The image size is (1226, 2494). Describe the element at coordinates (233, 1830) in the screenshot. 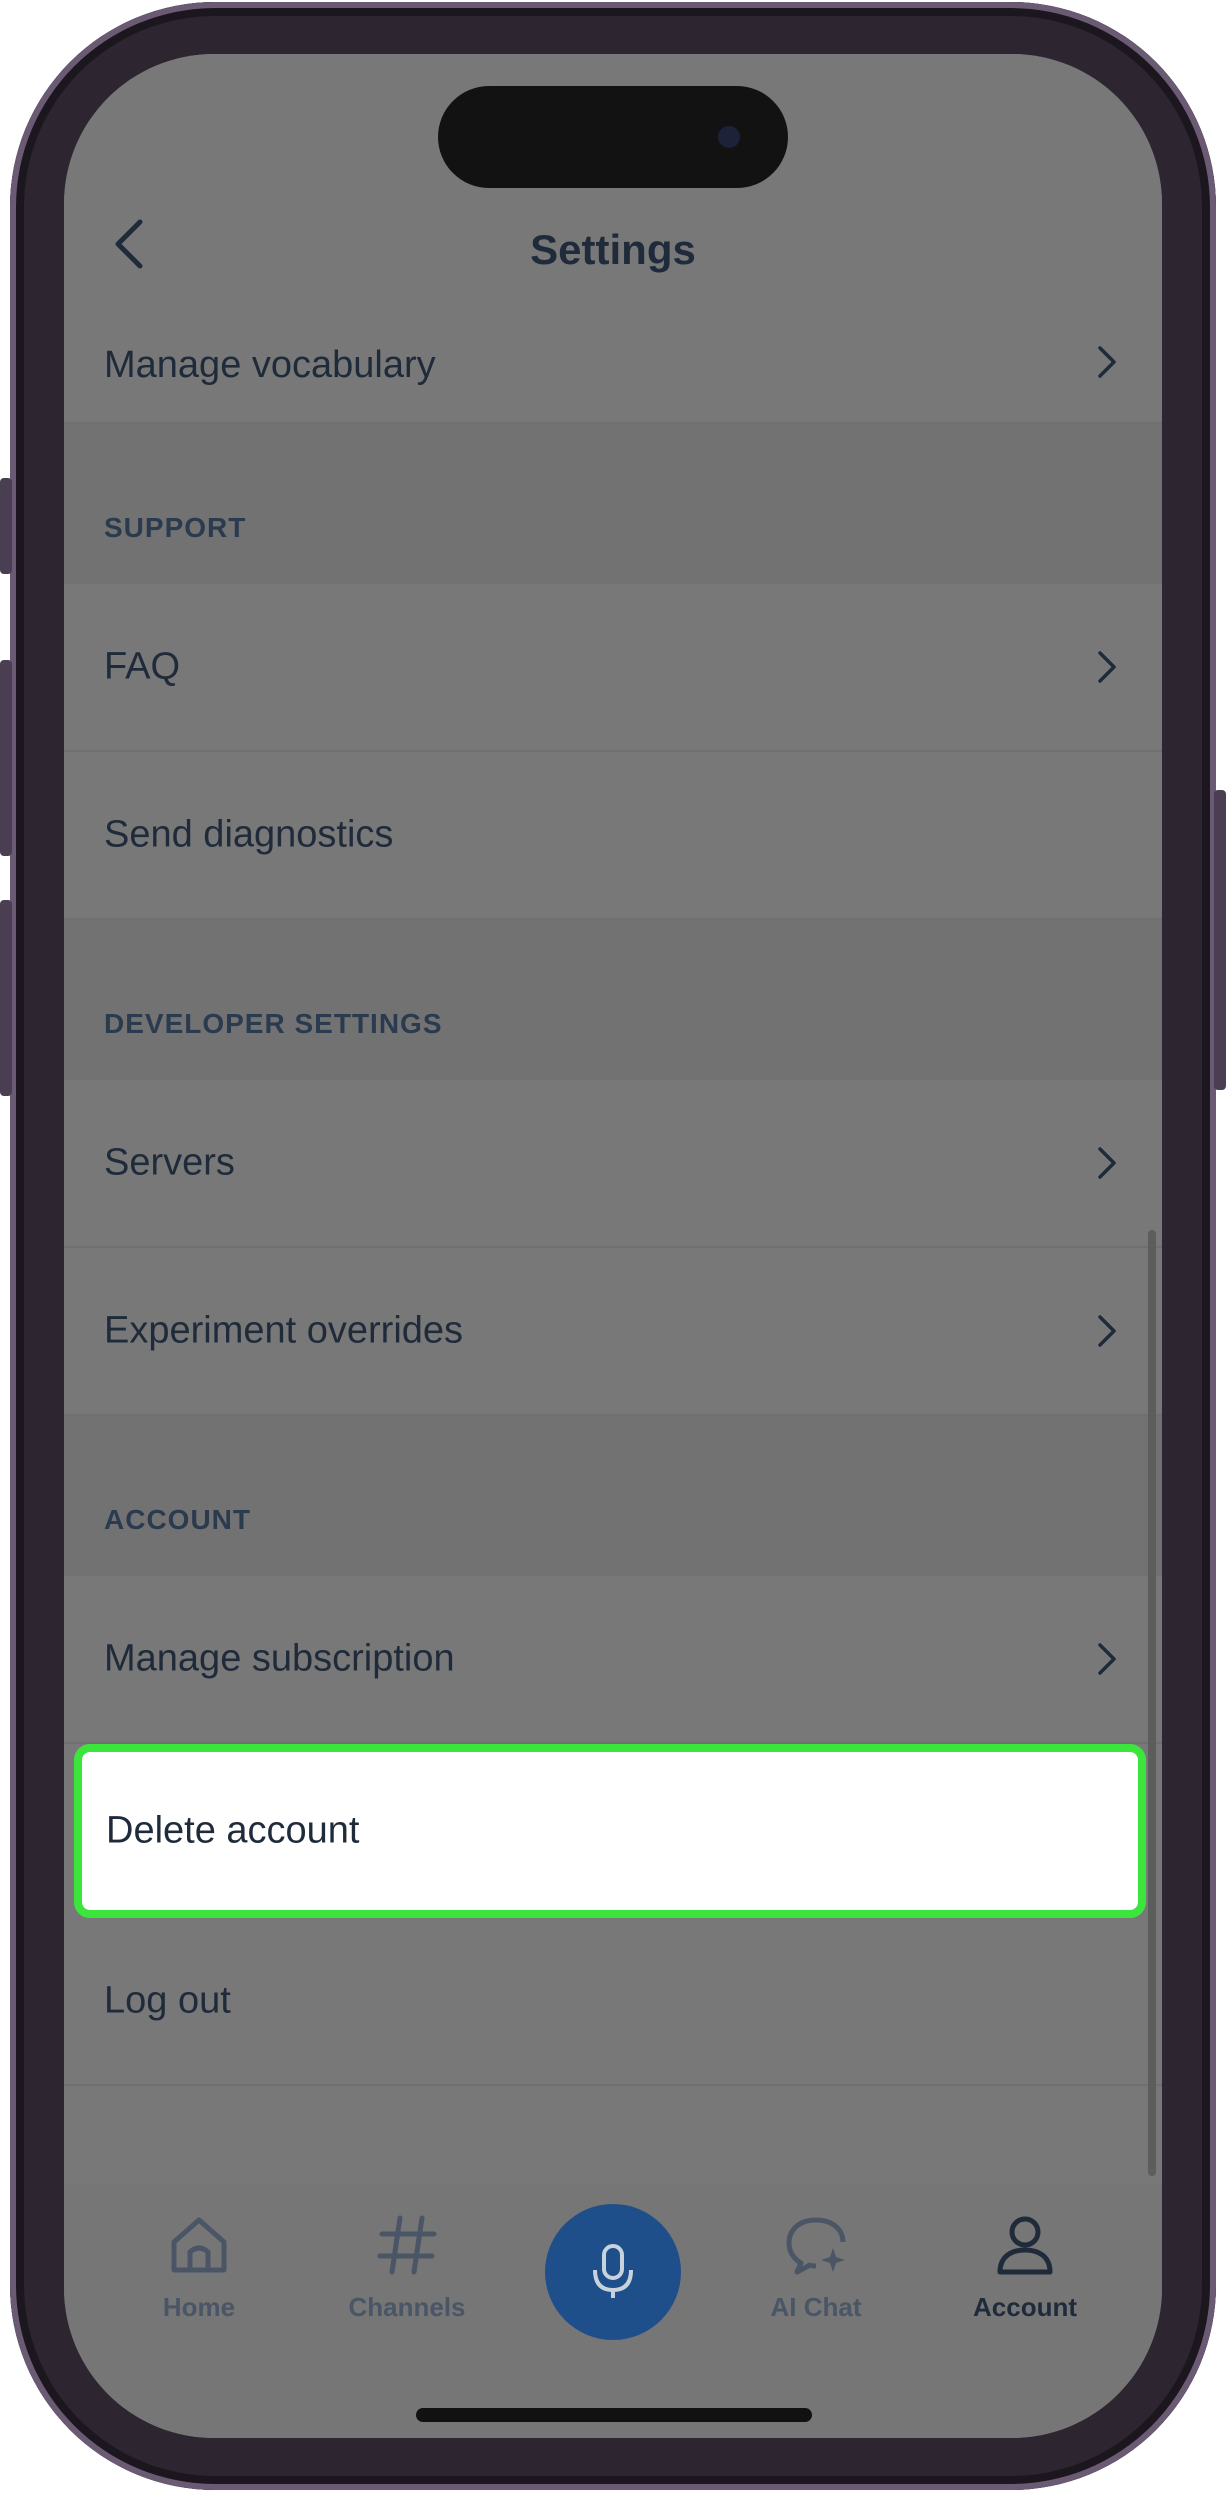

I see `row-label: Delete account` at that location.